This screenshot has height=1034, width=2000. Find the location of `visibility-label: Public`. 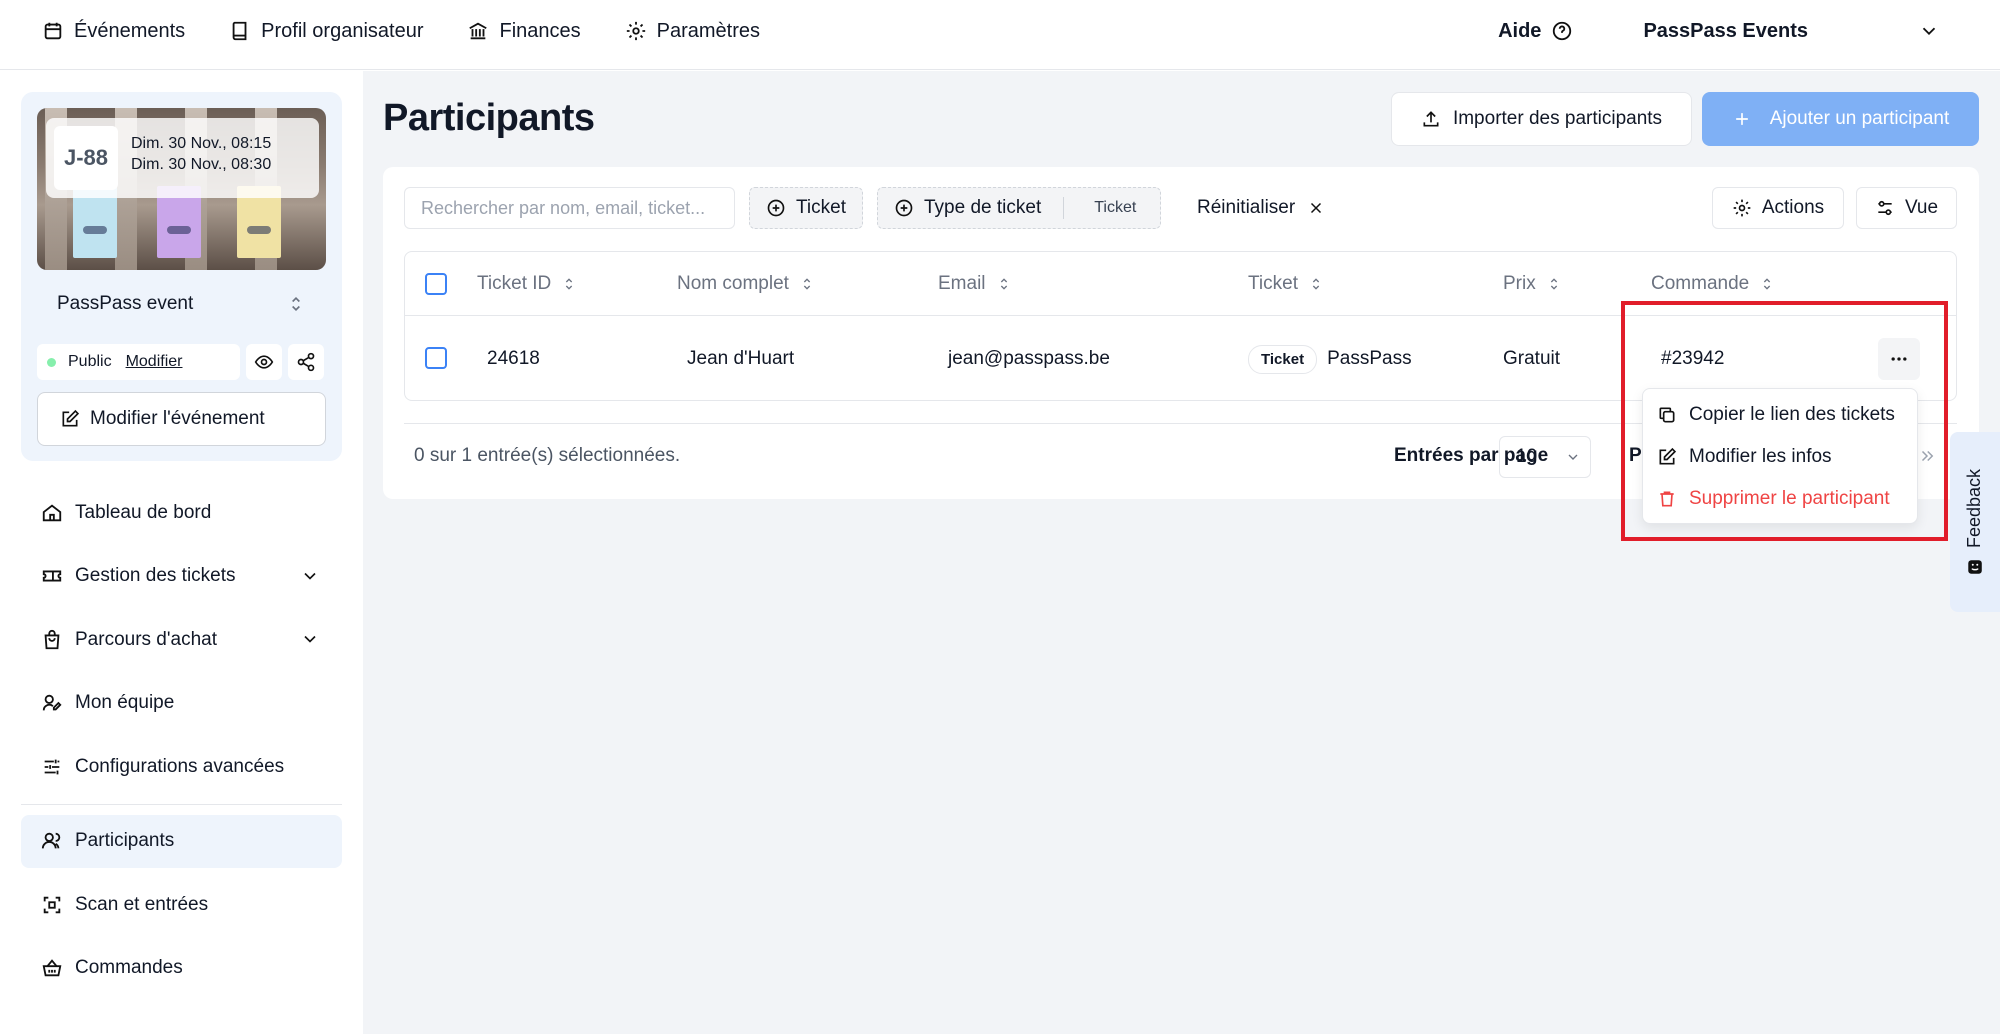

visibility-label: Public is located at coordinates (90, 361).